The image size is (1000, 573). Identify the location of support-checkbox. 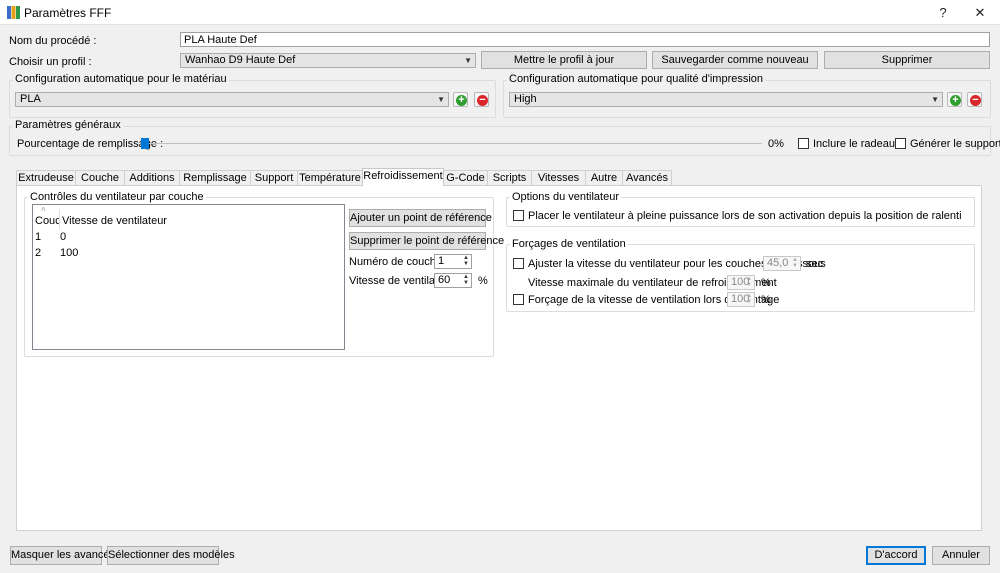
(900, 143).